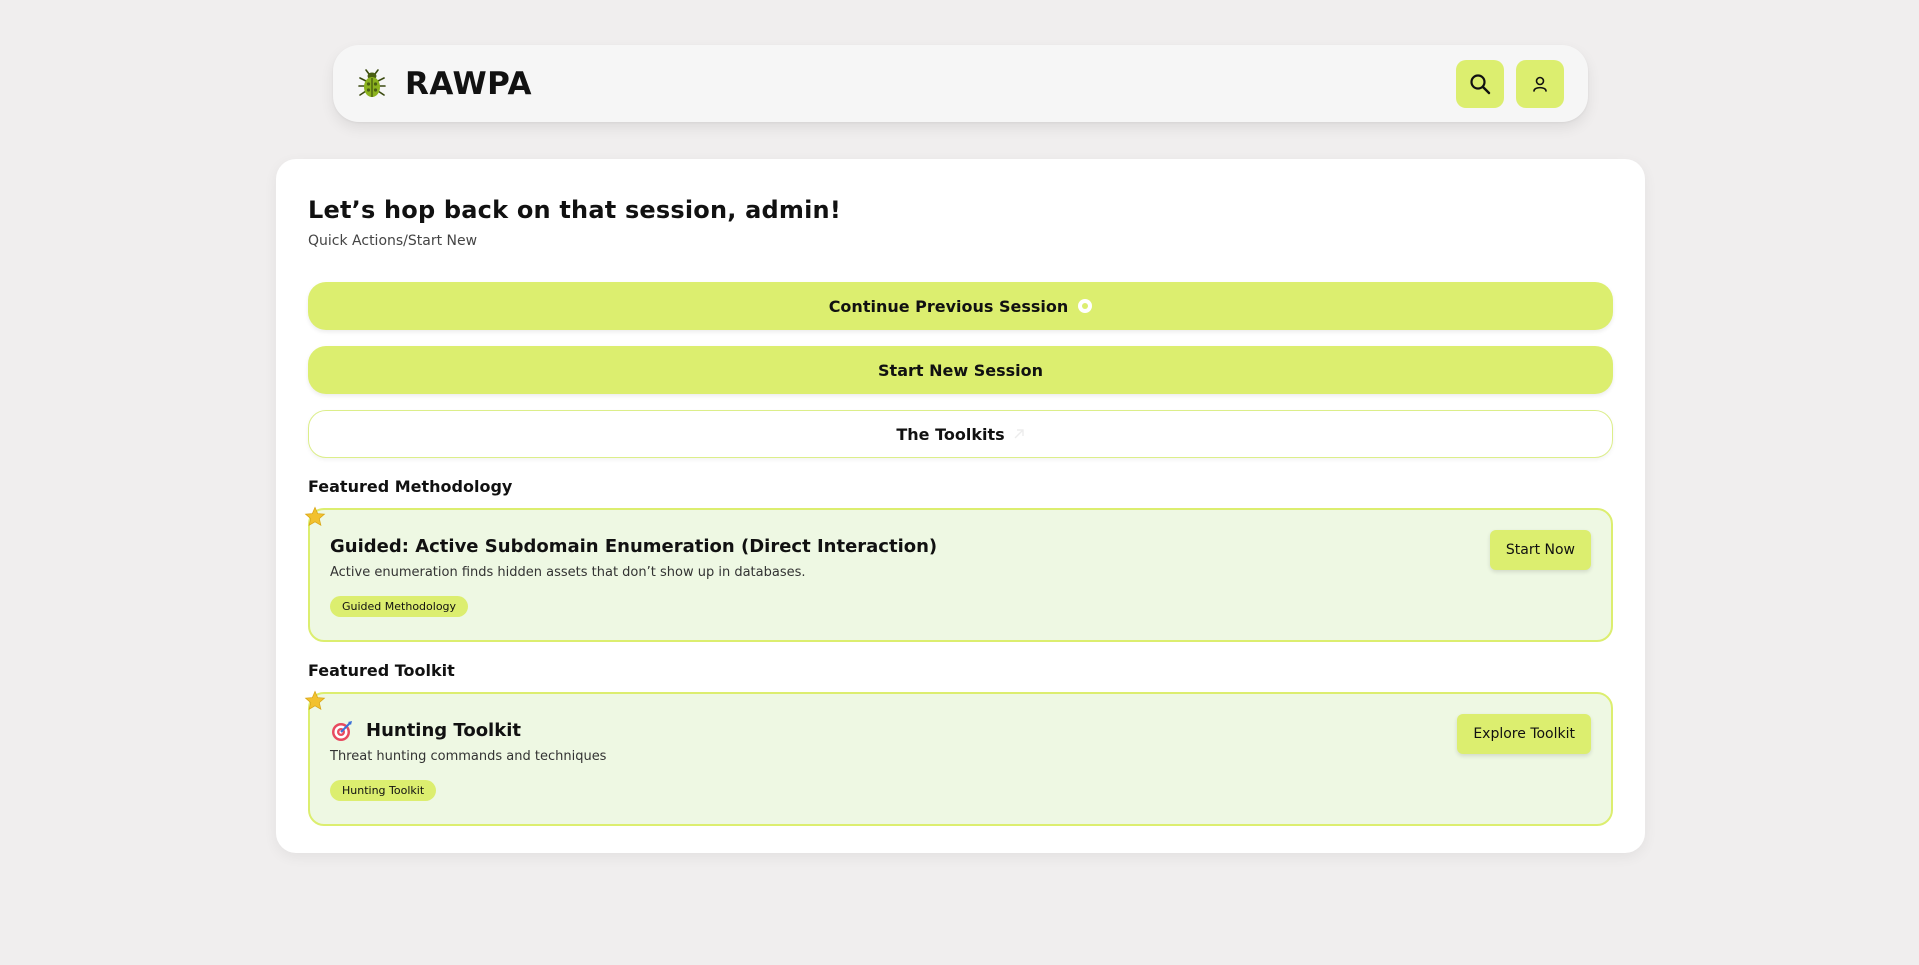 Image resolution: width=1919 pixels, height=965 pixels. Describe the element at coordinates (1524, 734) in the screenshot. I see `explore-toolkit-button: Explore Toolkit` at that location.